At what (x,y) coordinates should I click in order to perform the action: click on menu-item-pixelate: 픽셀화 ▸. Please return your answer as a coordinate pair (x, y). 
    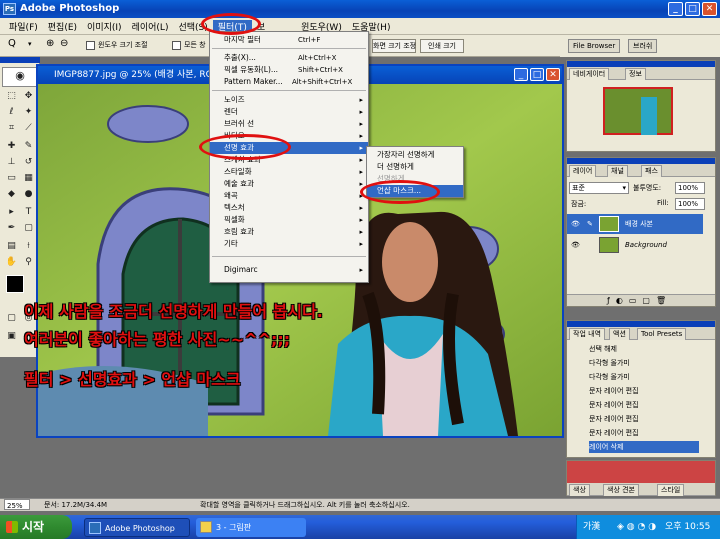
    Looking at the image, I should click on (289, 220).